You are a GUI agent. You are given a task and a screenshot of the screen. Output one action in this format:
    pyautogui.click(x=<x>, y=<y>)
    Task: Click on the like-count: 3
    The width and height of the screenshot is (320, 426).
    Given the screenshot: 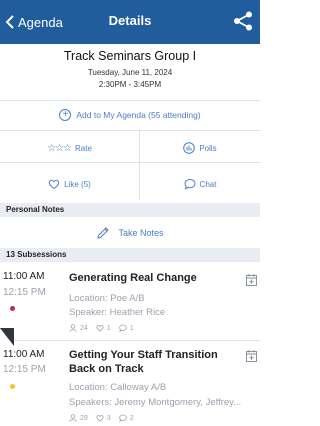 What is the action you would take?
    pyautogui.click(x=103, y=418)
    